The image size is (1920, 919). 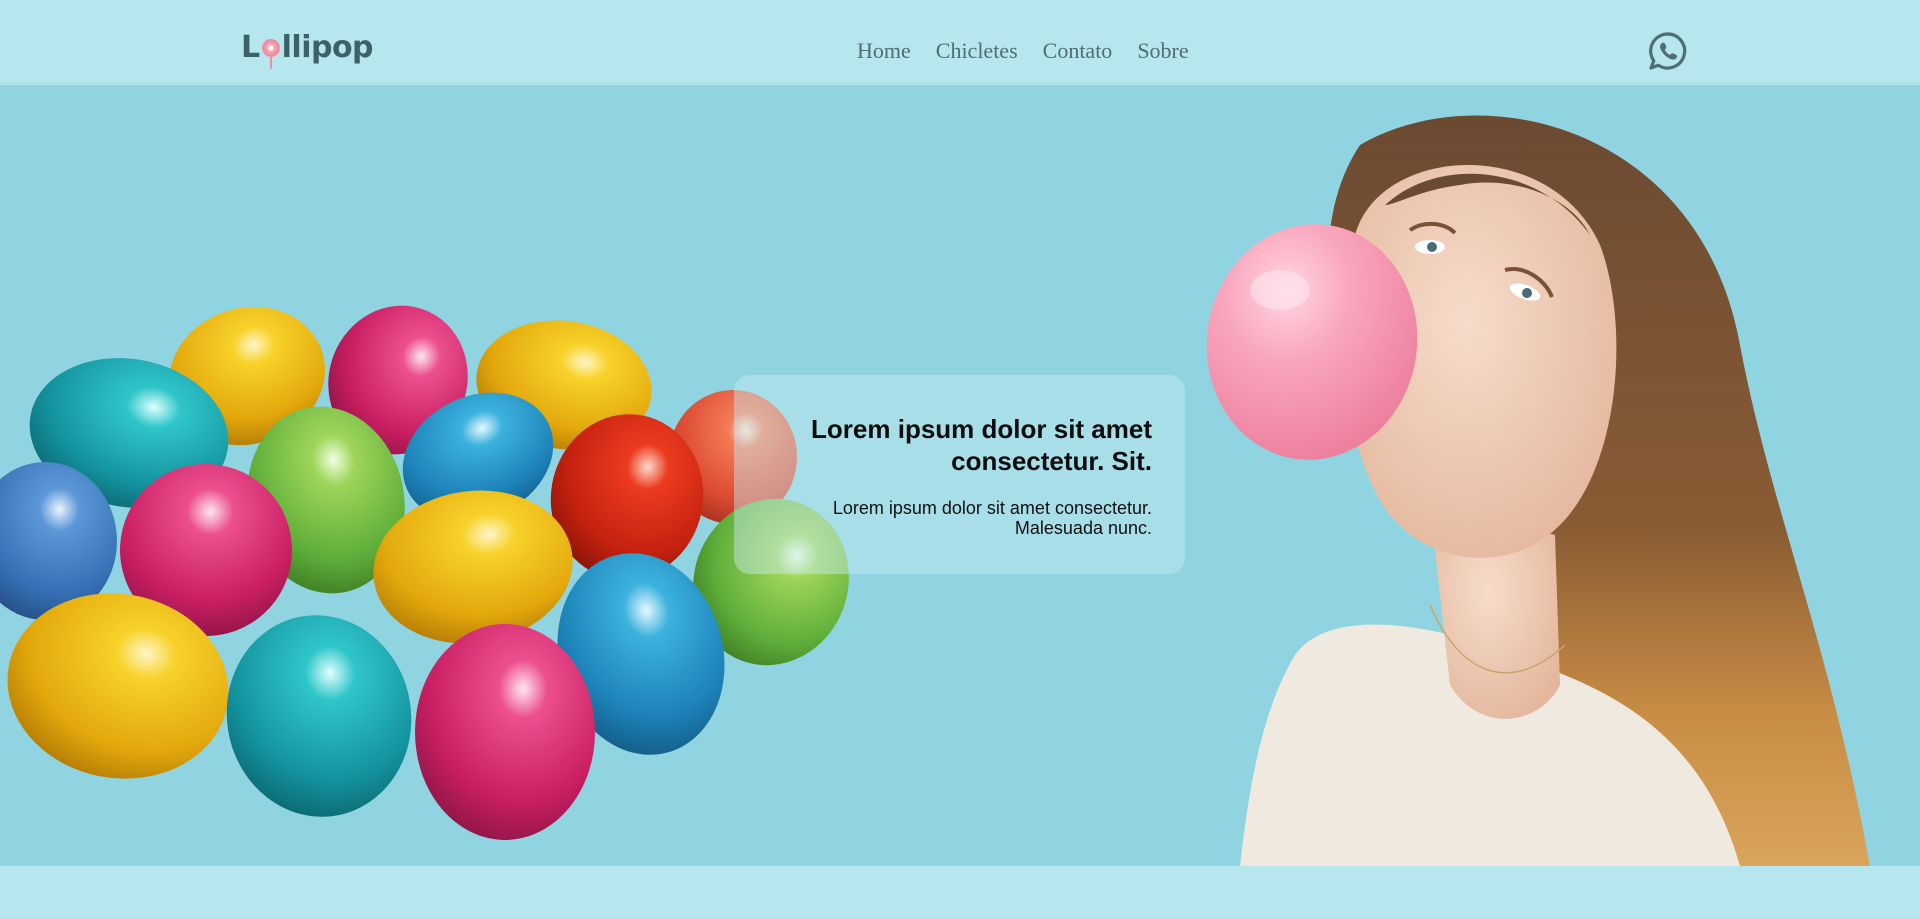 I want to click on nav-chicletes-link: Chicletes, so click(x=977, y=51).